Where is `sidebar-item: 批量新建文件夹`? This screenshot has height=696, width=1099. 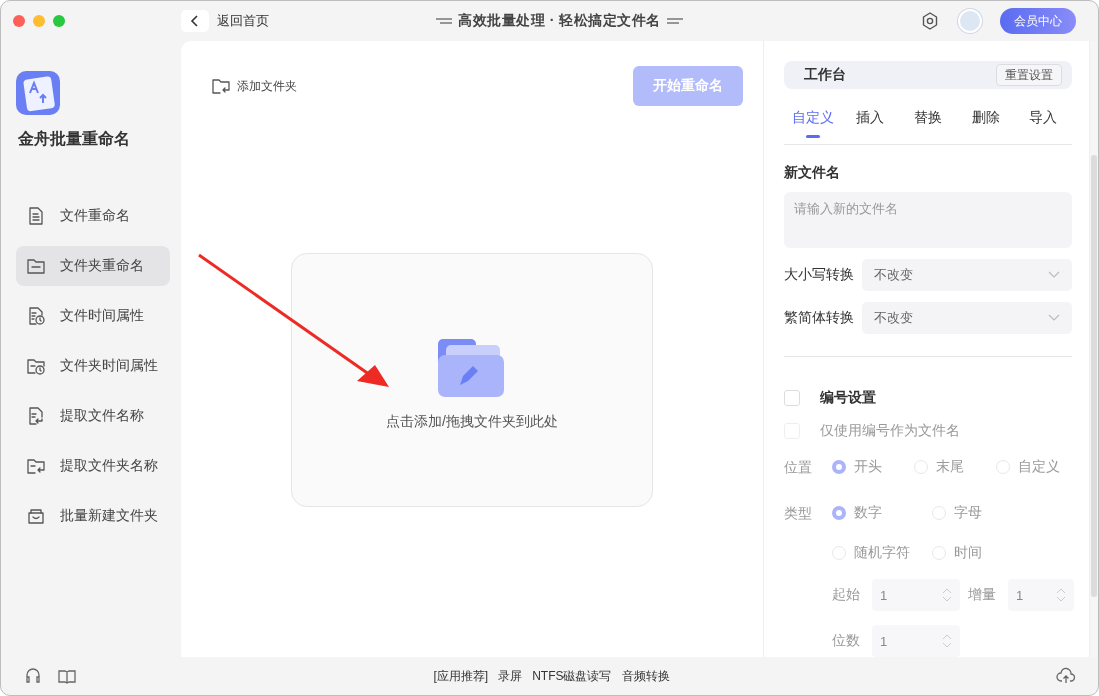 sidebar-item: 批量新建文件夹 is located at coordinates (93, 516).